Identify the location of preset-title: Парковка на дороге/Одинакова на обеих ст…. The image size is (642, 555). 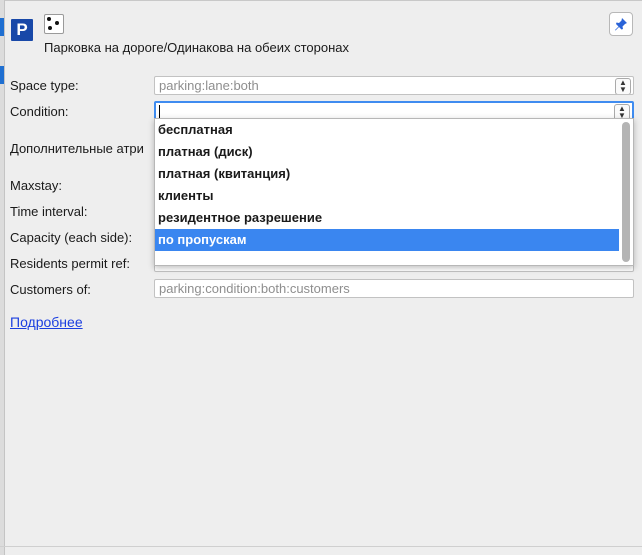
(196, 47).